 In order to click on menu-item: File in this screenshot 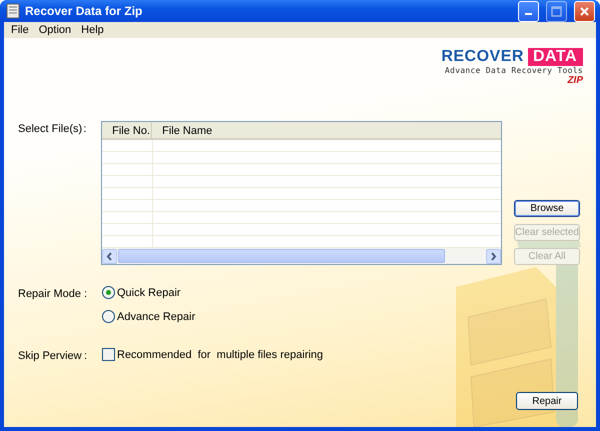, I will do `click(20, 30)`.